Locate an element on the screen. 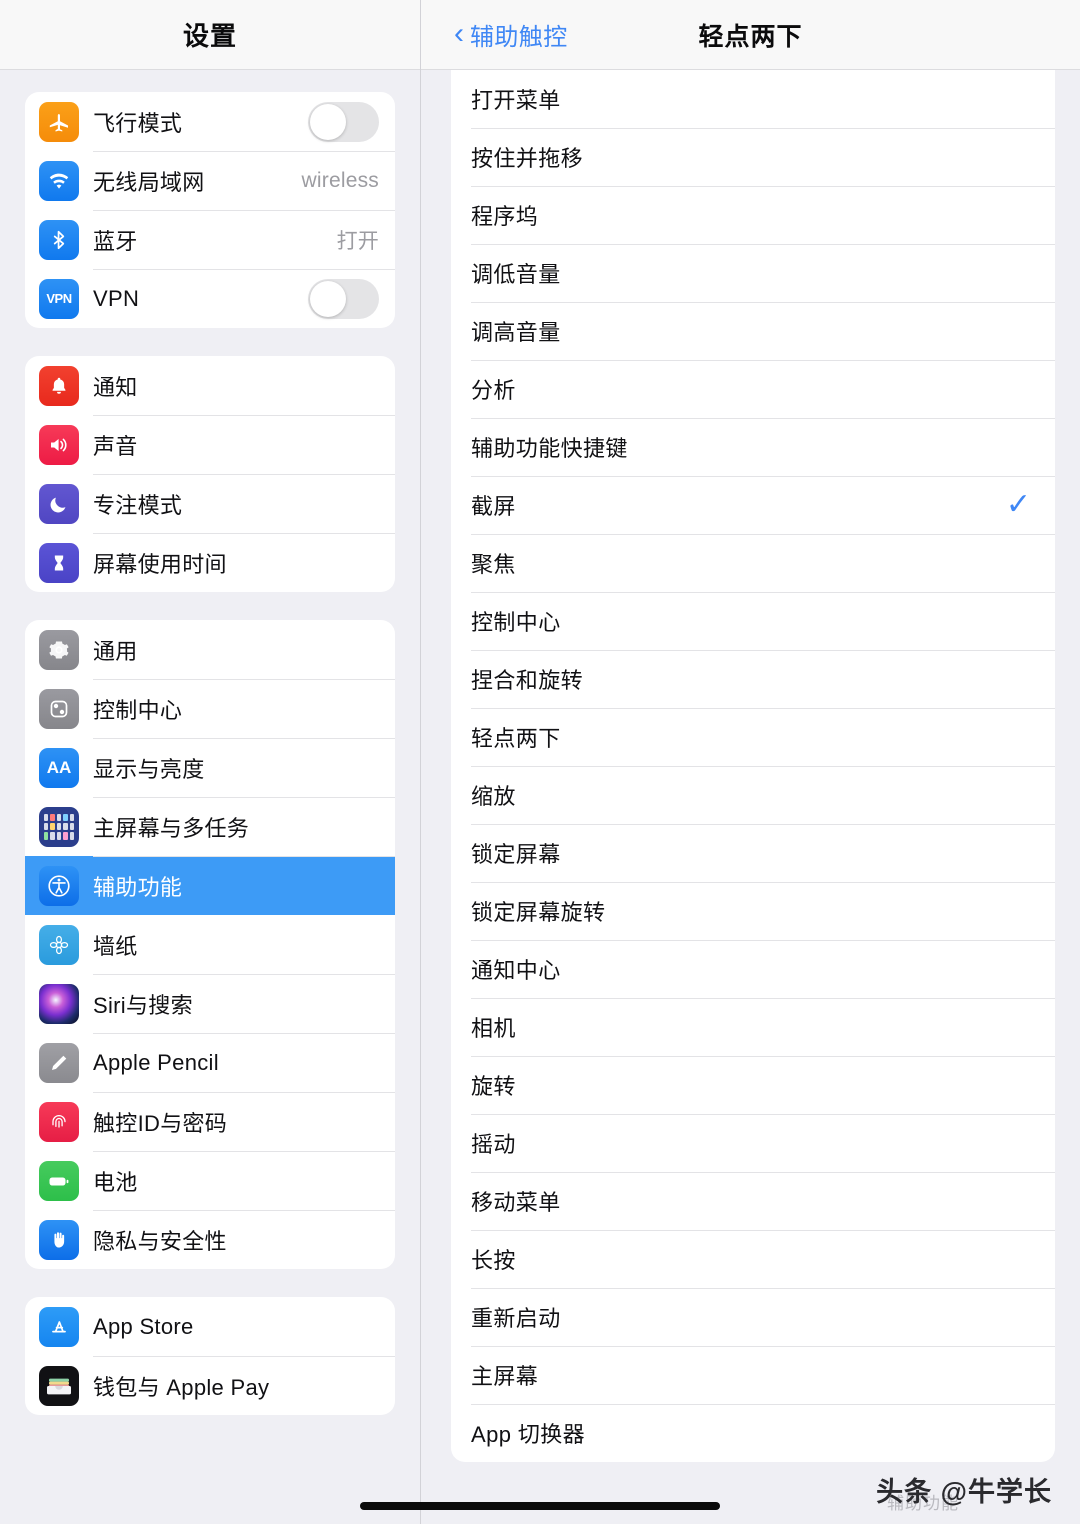  option-row: 重新启动 is located at coordinates (753, 1317).